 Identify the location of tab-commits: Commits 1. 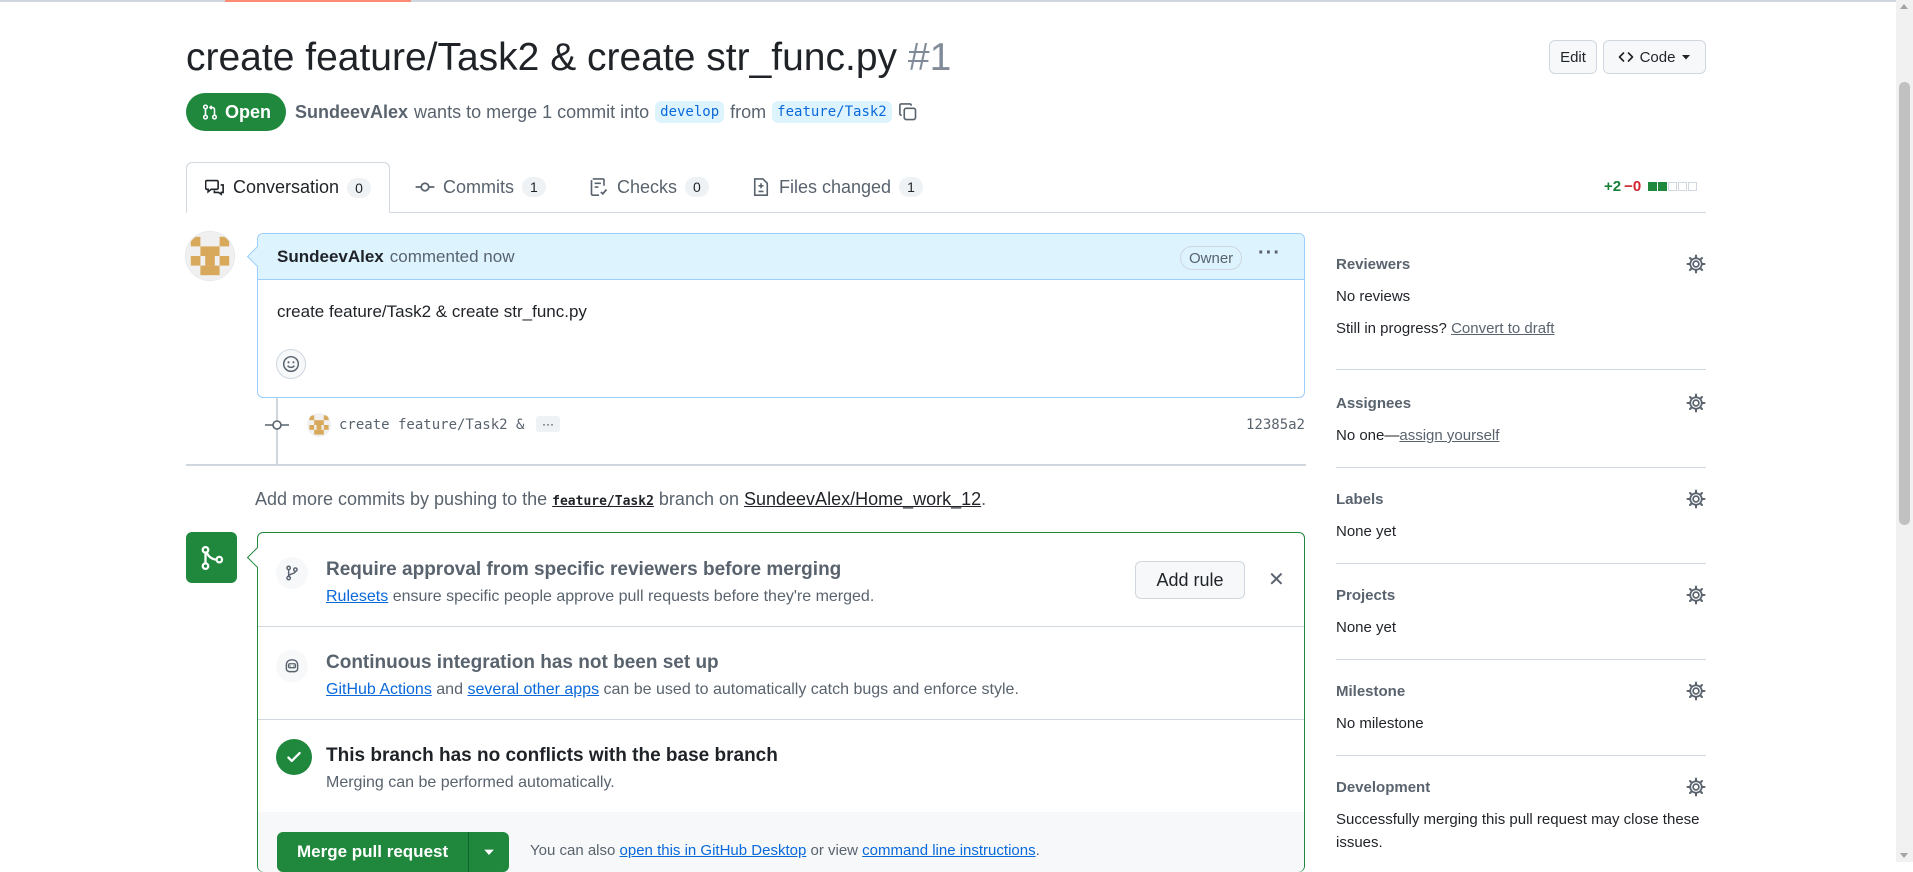
(480, 187).